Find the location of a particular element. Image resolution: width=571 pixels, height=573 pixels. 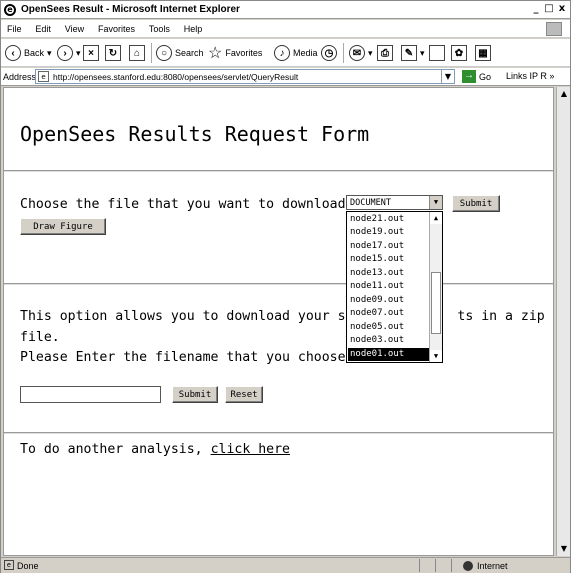

home-button: ⌂ is located at coordinates (138, 53).